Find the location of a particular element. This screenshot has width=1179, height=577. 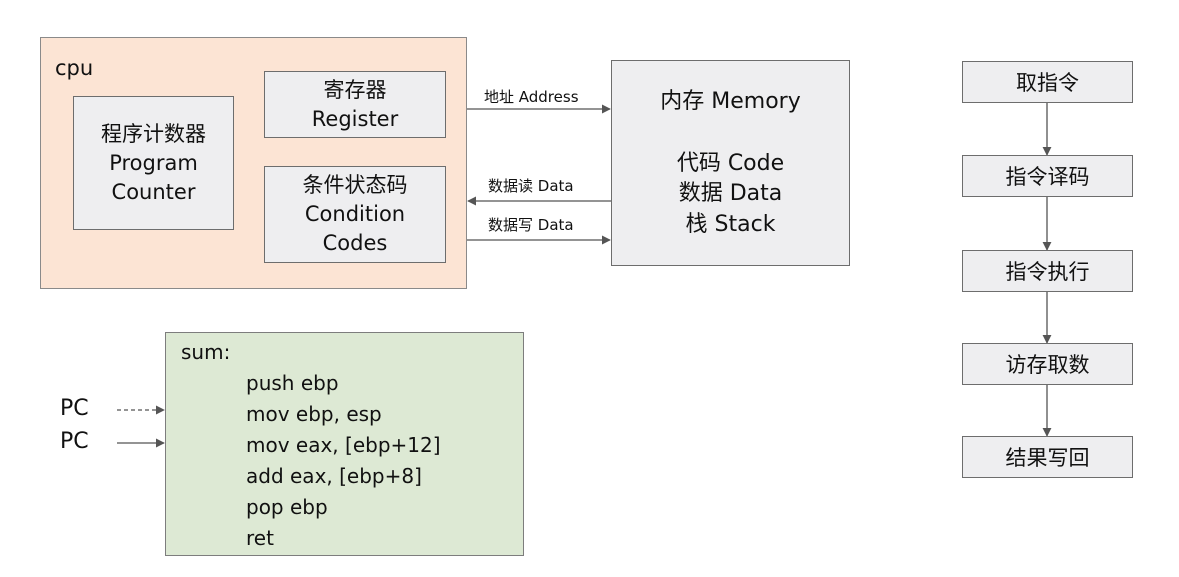

pipeline-step-decode: 指令译码 is located at coordinates (1047, 176).